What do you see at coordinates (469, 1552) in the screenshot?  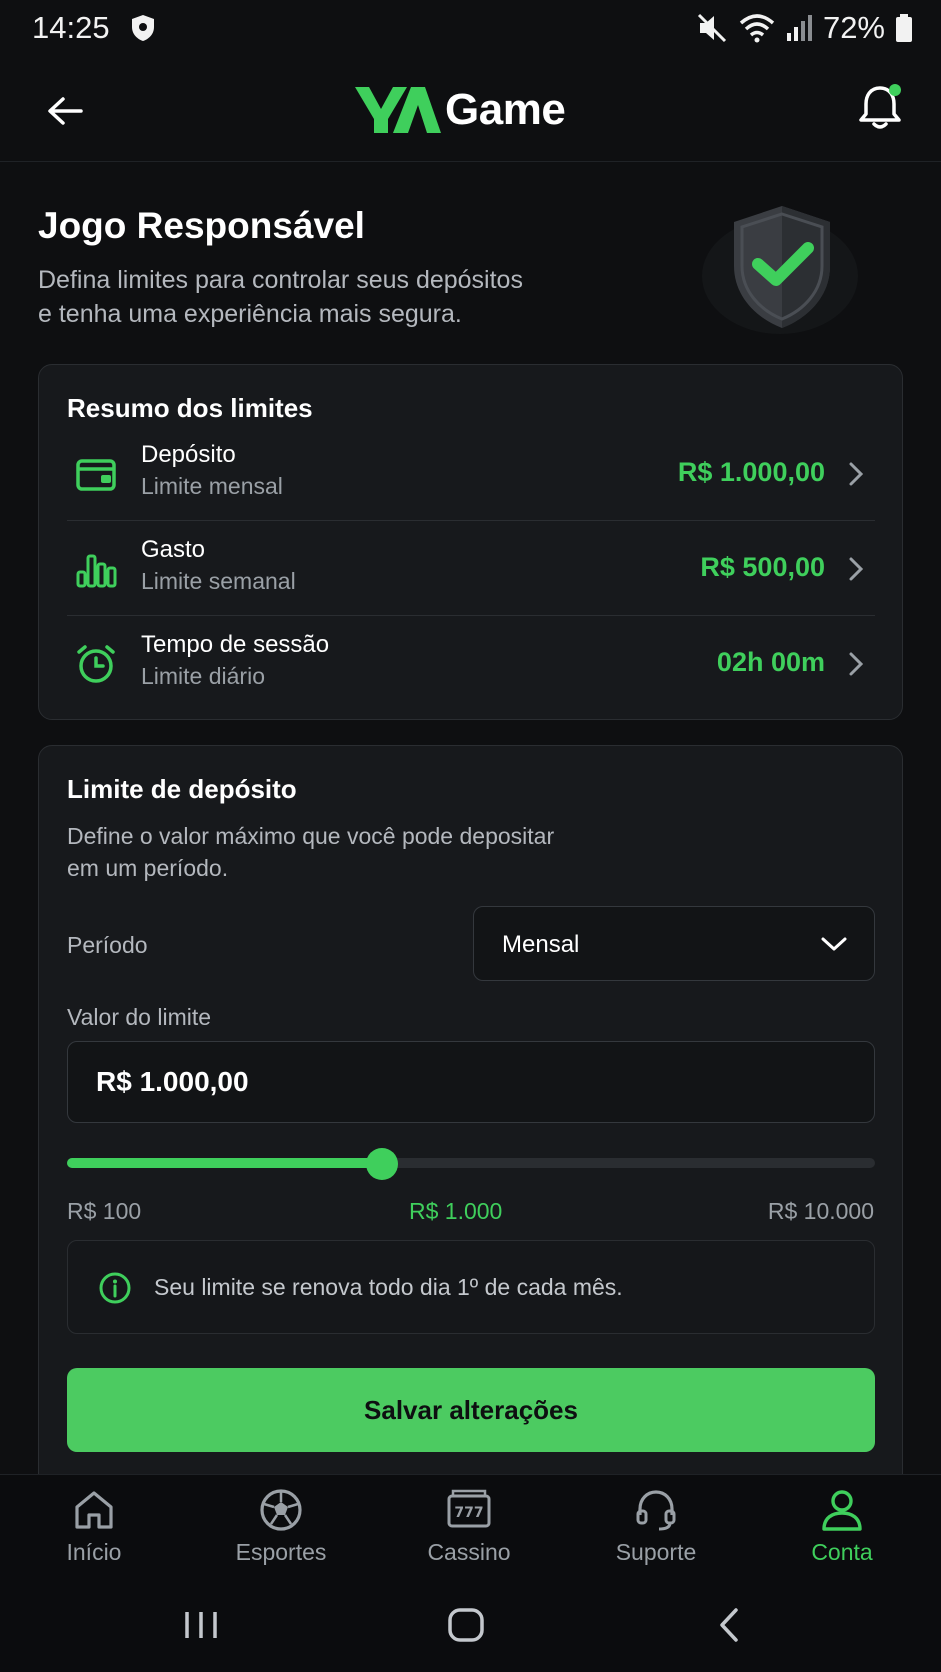 I see `nav-label: Cassino` at bounding box center [469, 1552].